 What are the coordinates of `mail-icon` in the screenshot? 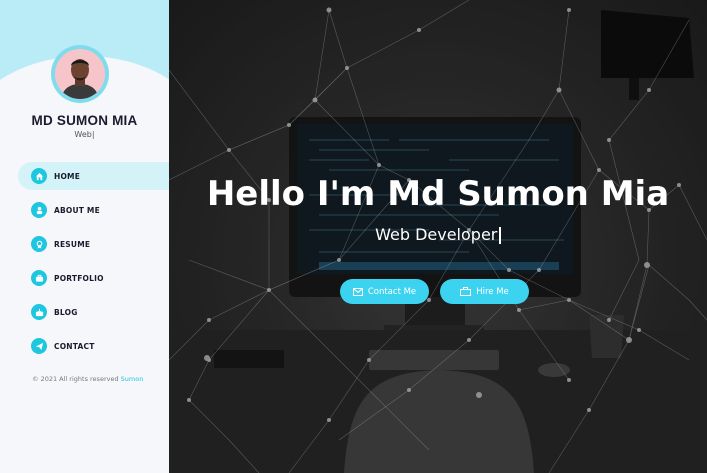 It's located at (357, 291).